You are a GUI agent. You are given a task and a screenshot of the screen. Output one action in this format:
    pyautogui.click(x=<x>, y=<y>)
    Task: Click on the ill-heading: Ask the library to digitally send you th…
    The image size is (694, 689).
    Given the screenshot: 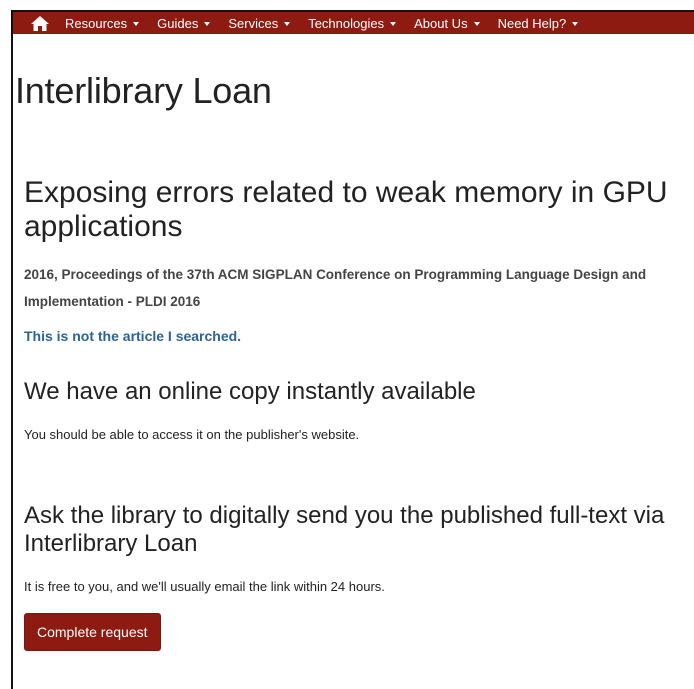 What is the action you would take?
    pyautogui.click(x=344, y=529)
    